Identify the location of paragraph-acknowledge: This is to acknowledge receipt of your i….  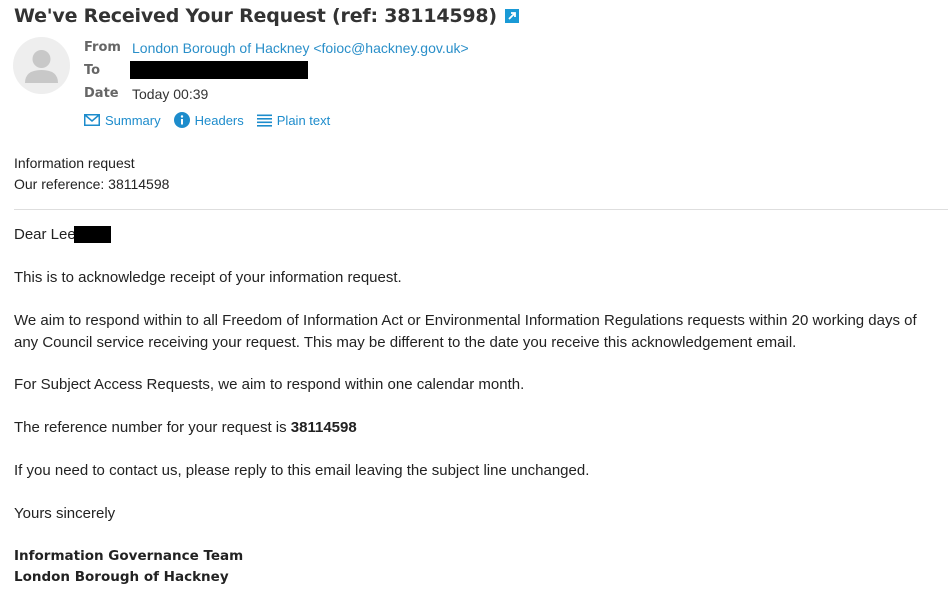
(208, 277).